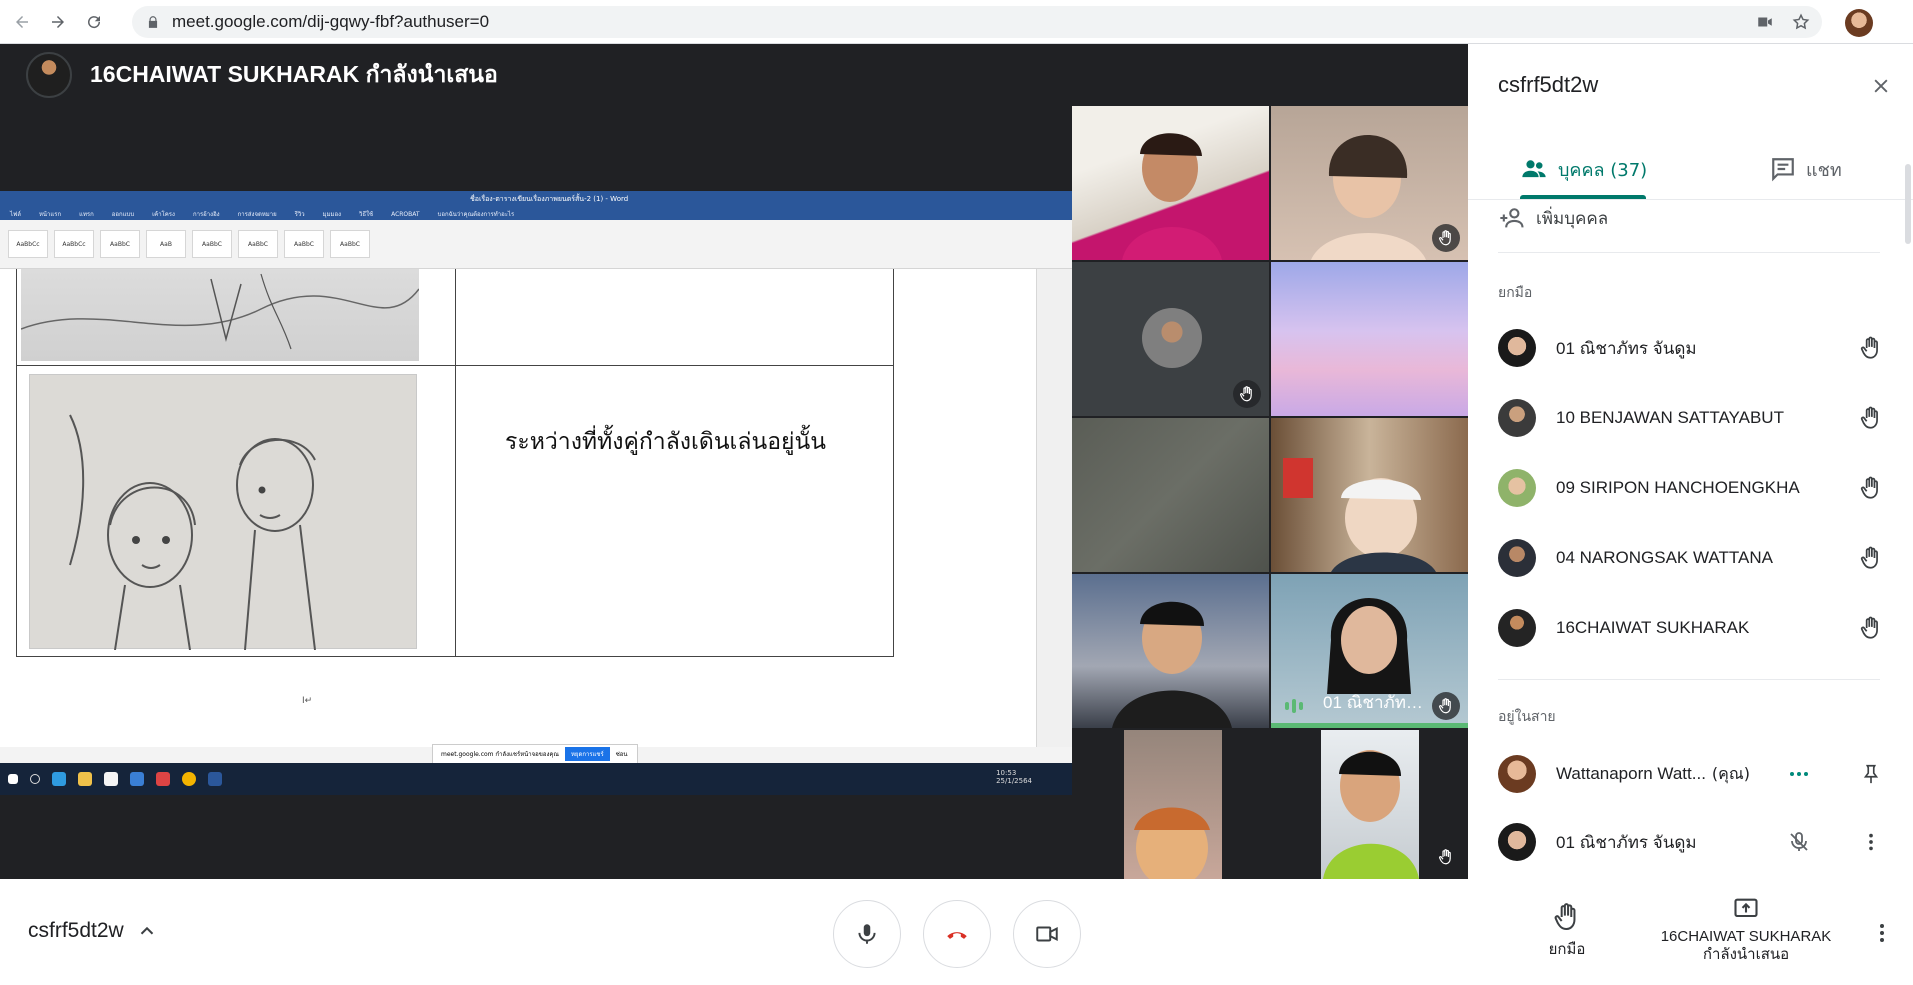 Image resolution: width=1913 pixels, height=985 pixels. Describe the element at coordinates (1806, 169) in the screenshot. I see `tab-chat: แชท` at that location.